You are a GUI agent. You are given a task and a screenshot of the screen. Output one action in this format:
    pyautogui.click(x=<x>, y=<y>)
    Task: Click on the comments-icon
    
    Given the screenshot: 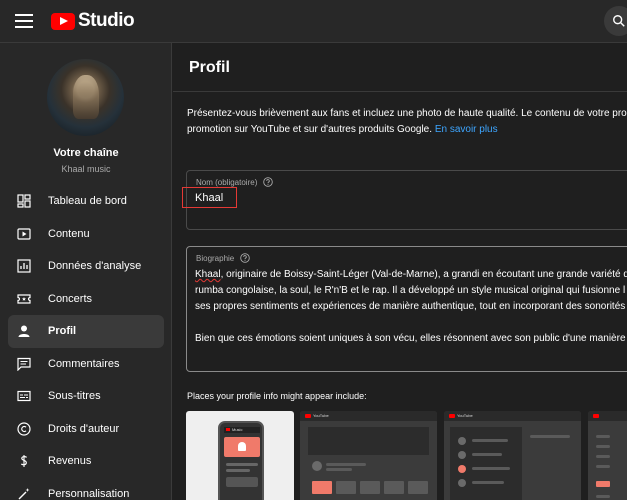 What is the action you would take?
    pyautogui.click(x=24, y=364)
    